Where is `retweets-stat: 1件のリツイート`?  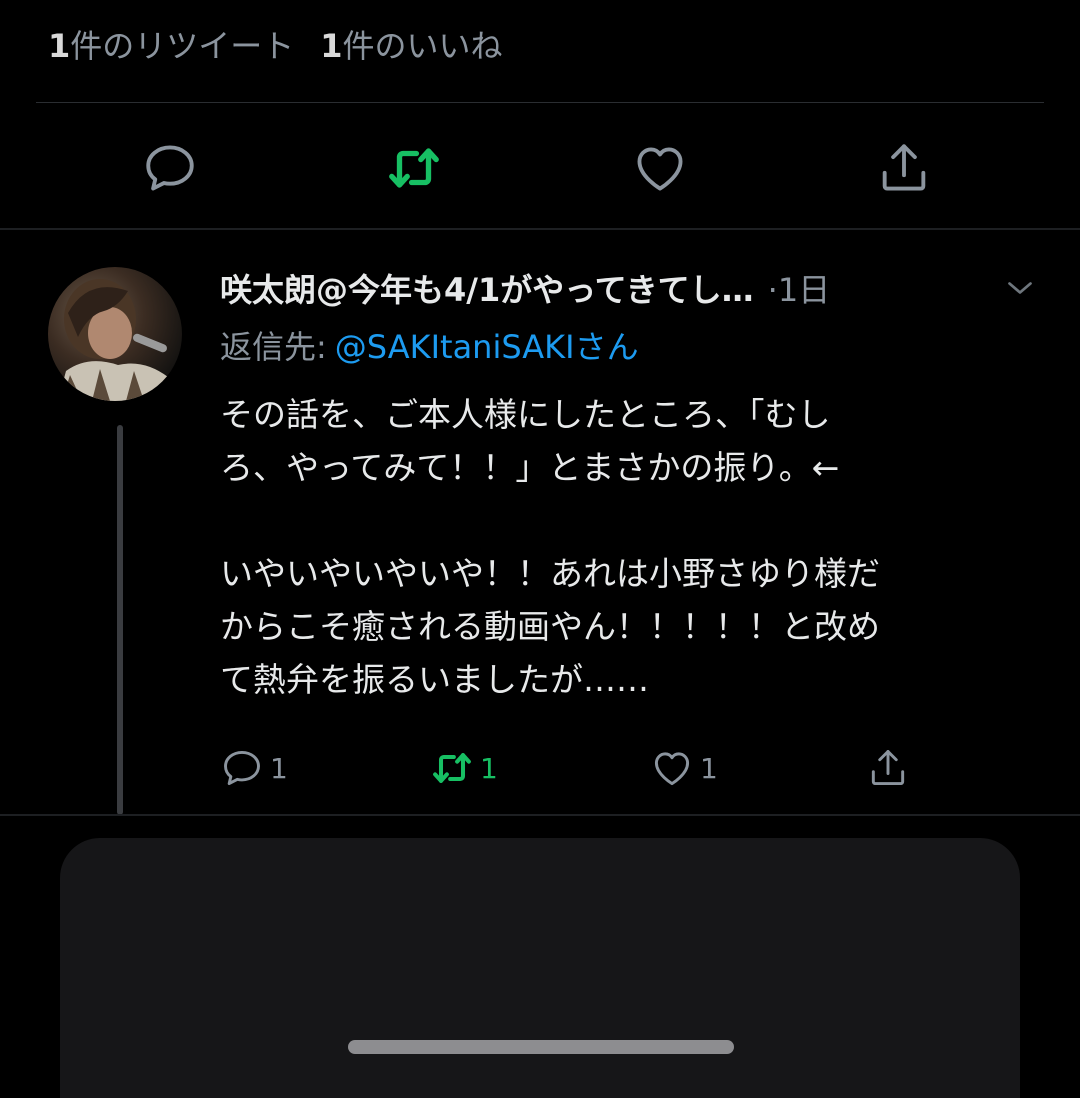 retweets-stat: 1件のリツイート is located at coordinates (171, 44).